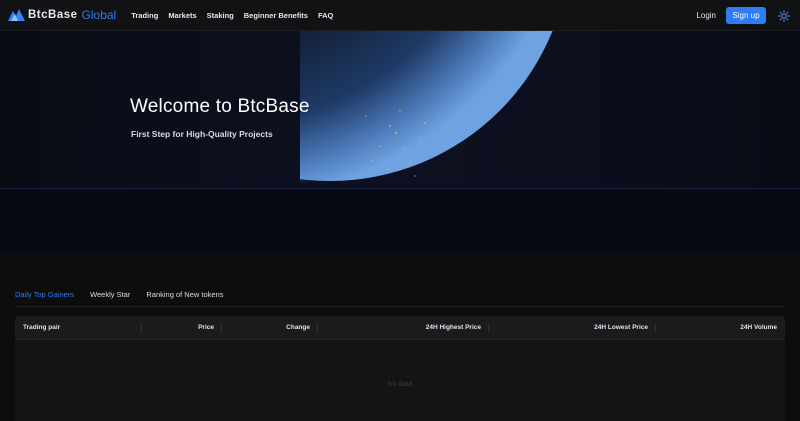 This screenshot has width=800, height=421. I want to click on brand-suffix: Global, so click(99, 15).